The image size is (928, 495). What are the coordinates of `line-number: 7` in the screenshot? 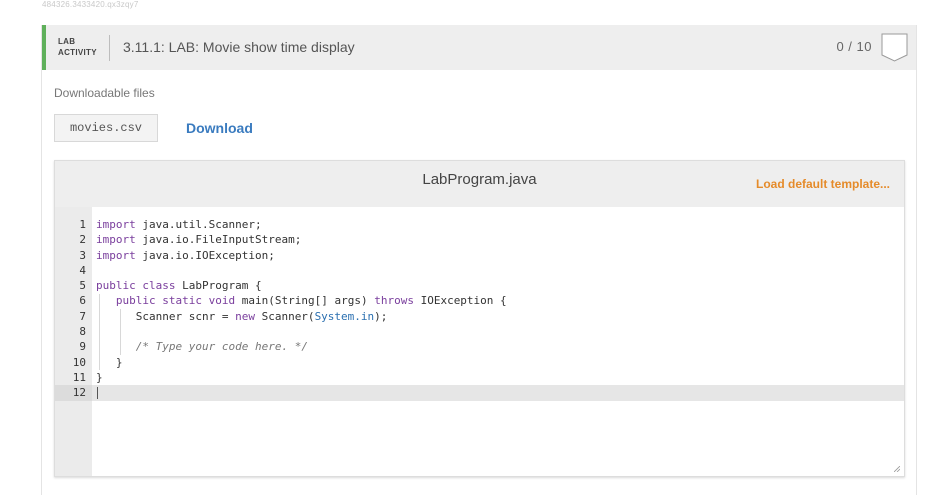 It's located at (82, 316).